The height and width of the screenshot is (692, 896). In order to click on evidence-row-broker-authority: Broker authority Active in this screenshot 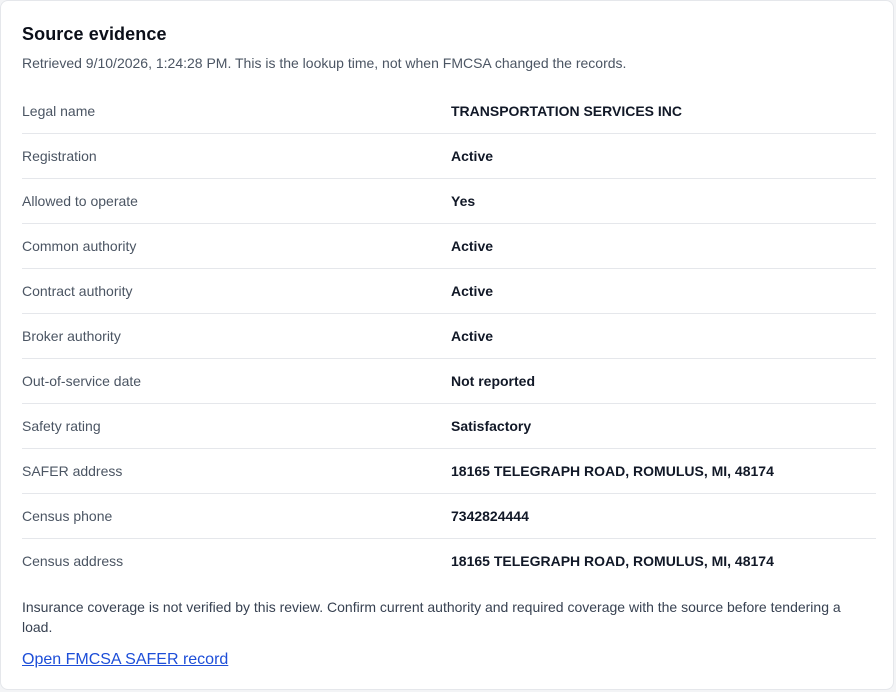, I will do `click(449, 336)`.